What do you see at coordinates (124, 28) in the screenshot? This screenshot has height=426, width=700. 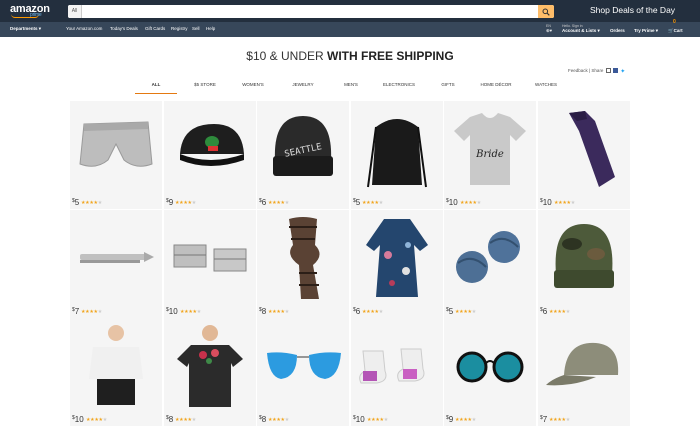 I see `nav-link-todays-deals: Today's Deals` at bounding box center [124, 28].